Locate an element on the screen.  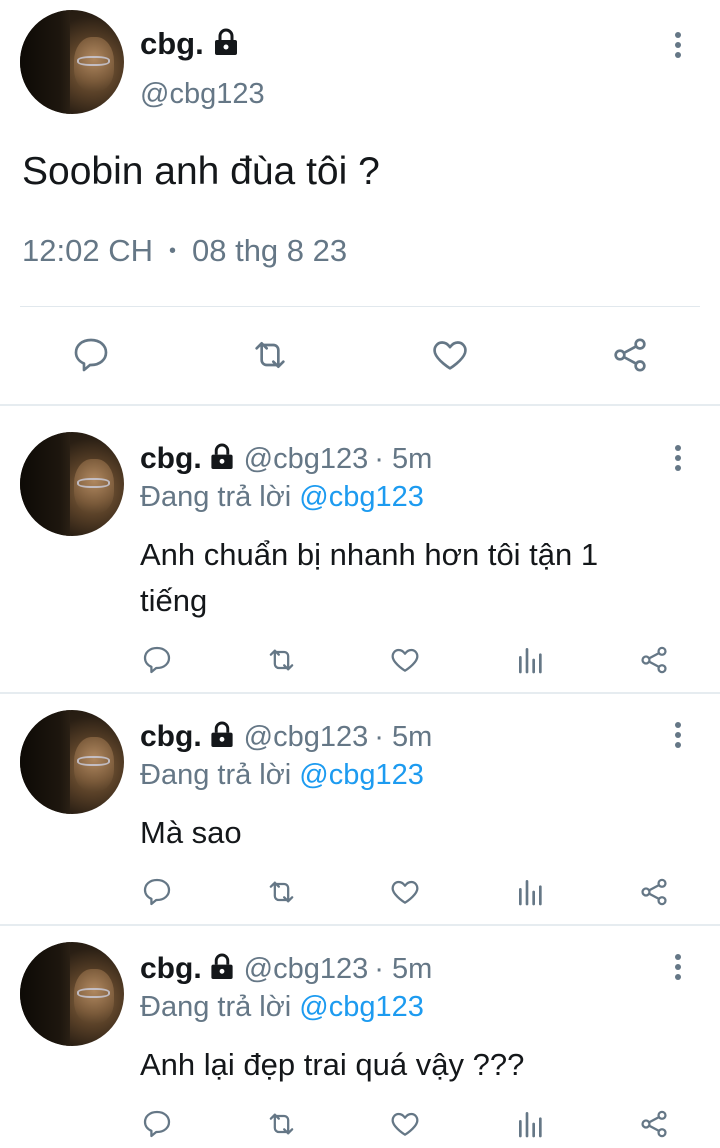
reply-text-line: Anh chuẩn bị nhanh hơn tôi tận 1 is located at coordinates (369, 554).